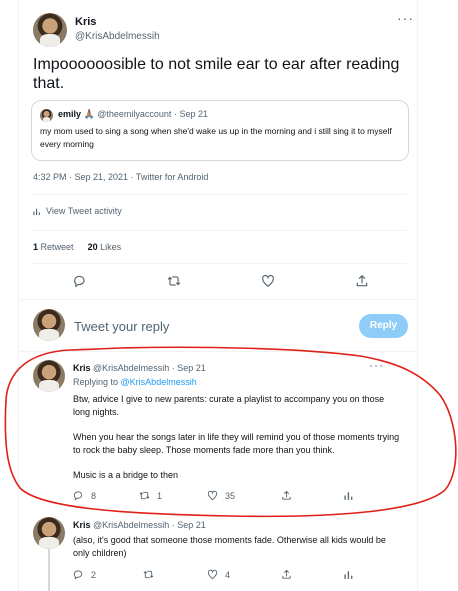 The height and width of the screenshot is (591, 458). Describe the element at coordinates (94, 574) in the screenshot. I see `reply-count: 2` at that location.